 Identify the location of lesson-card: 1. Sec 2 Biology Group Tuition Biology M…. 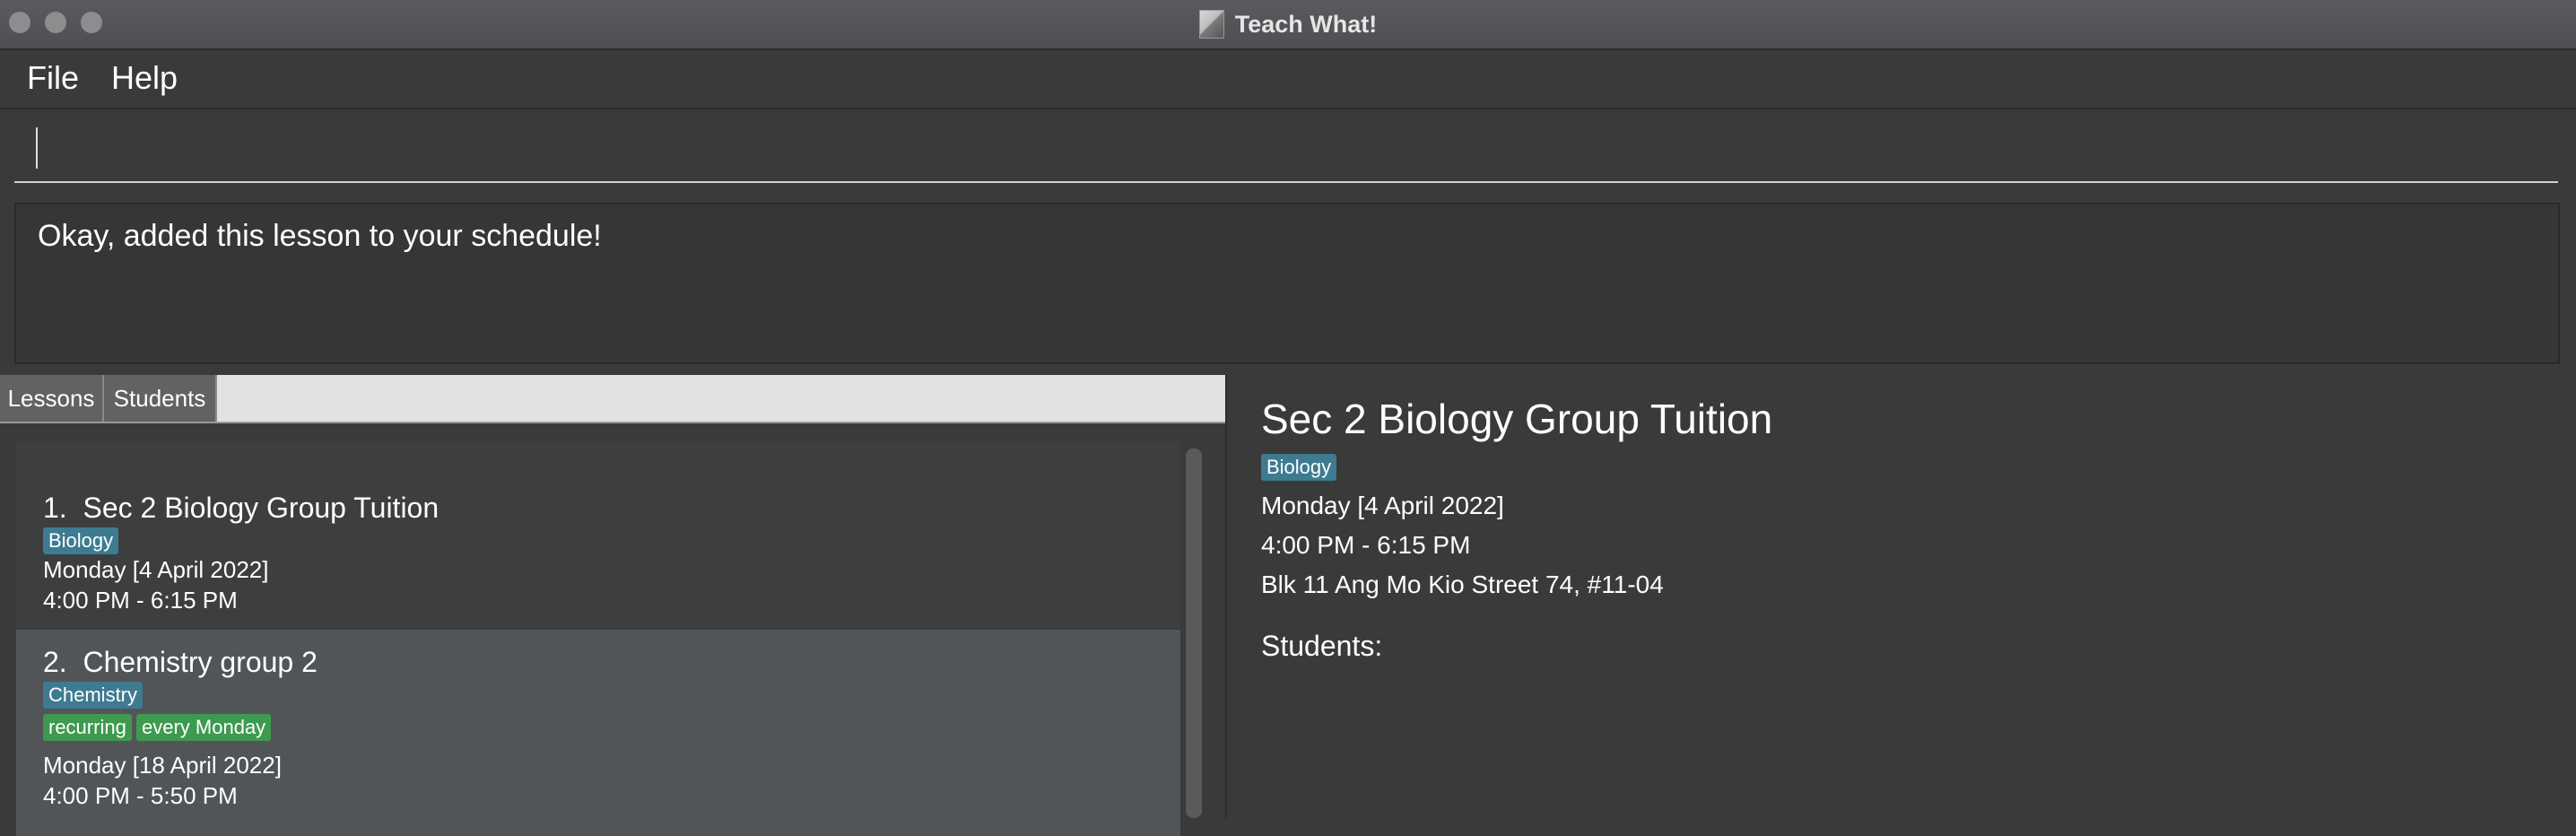
(598, 534).